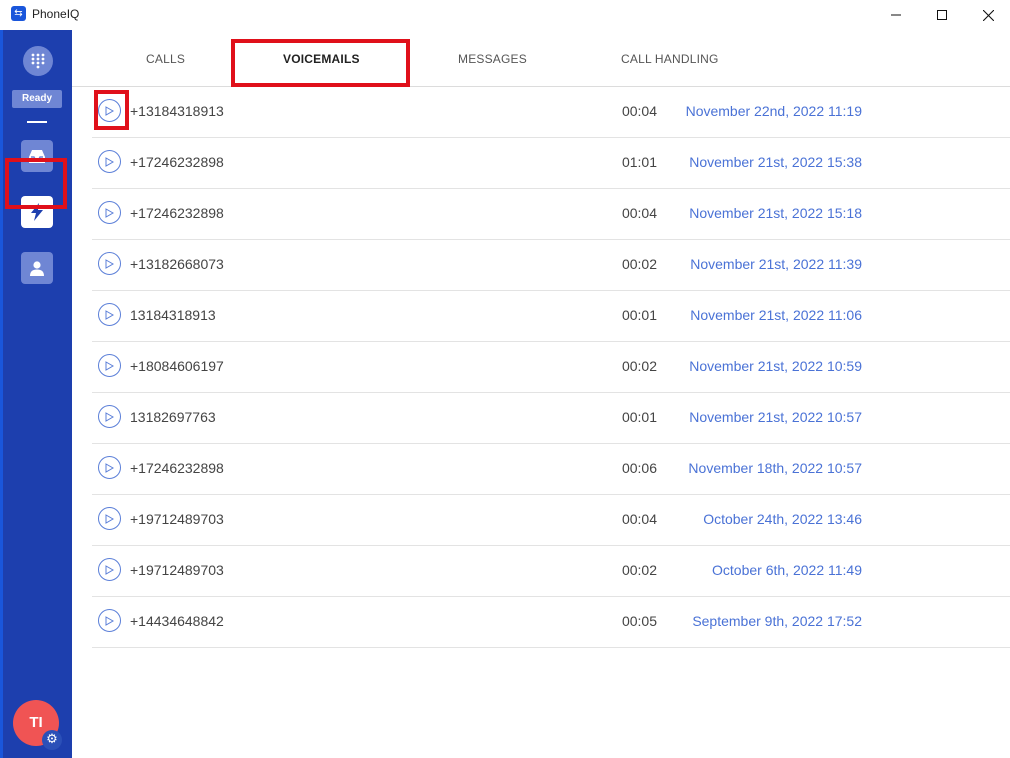 This screenshot has width=1010, height=758. What do you see at coordinates (177, 111) in the screenshot?
I see `caller-number: +13184318913` at bounding box center [177, 111].